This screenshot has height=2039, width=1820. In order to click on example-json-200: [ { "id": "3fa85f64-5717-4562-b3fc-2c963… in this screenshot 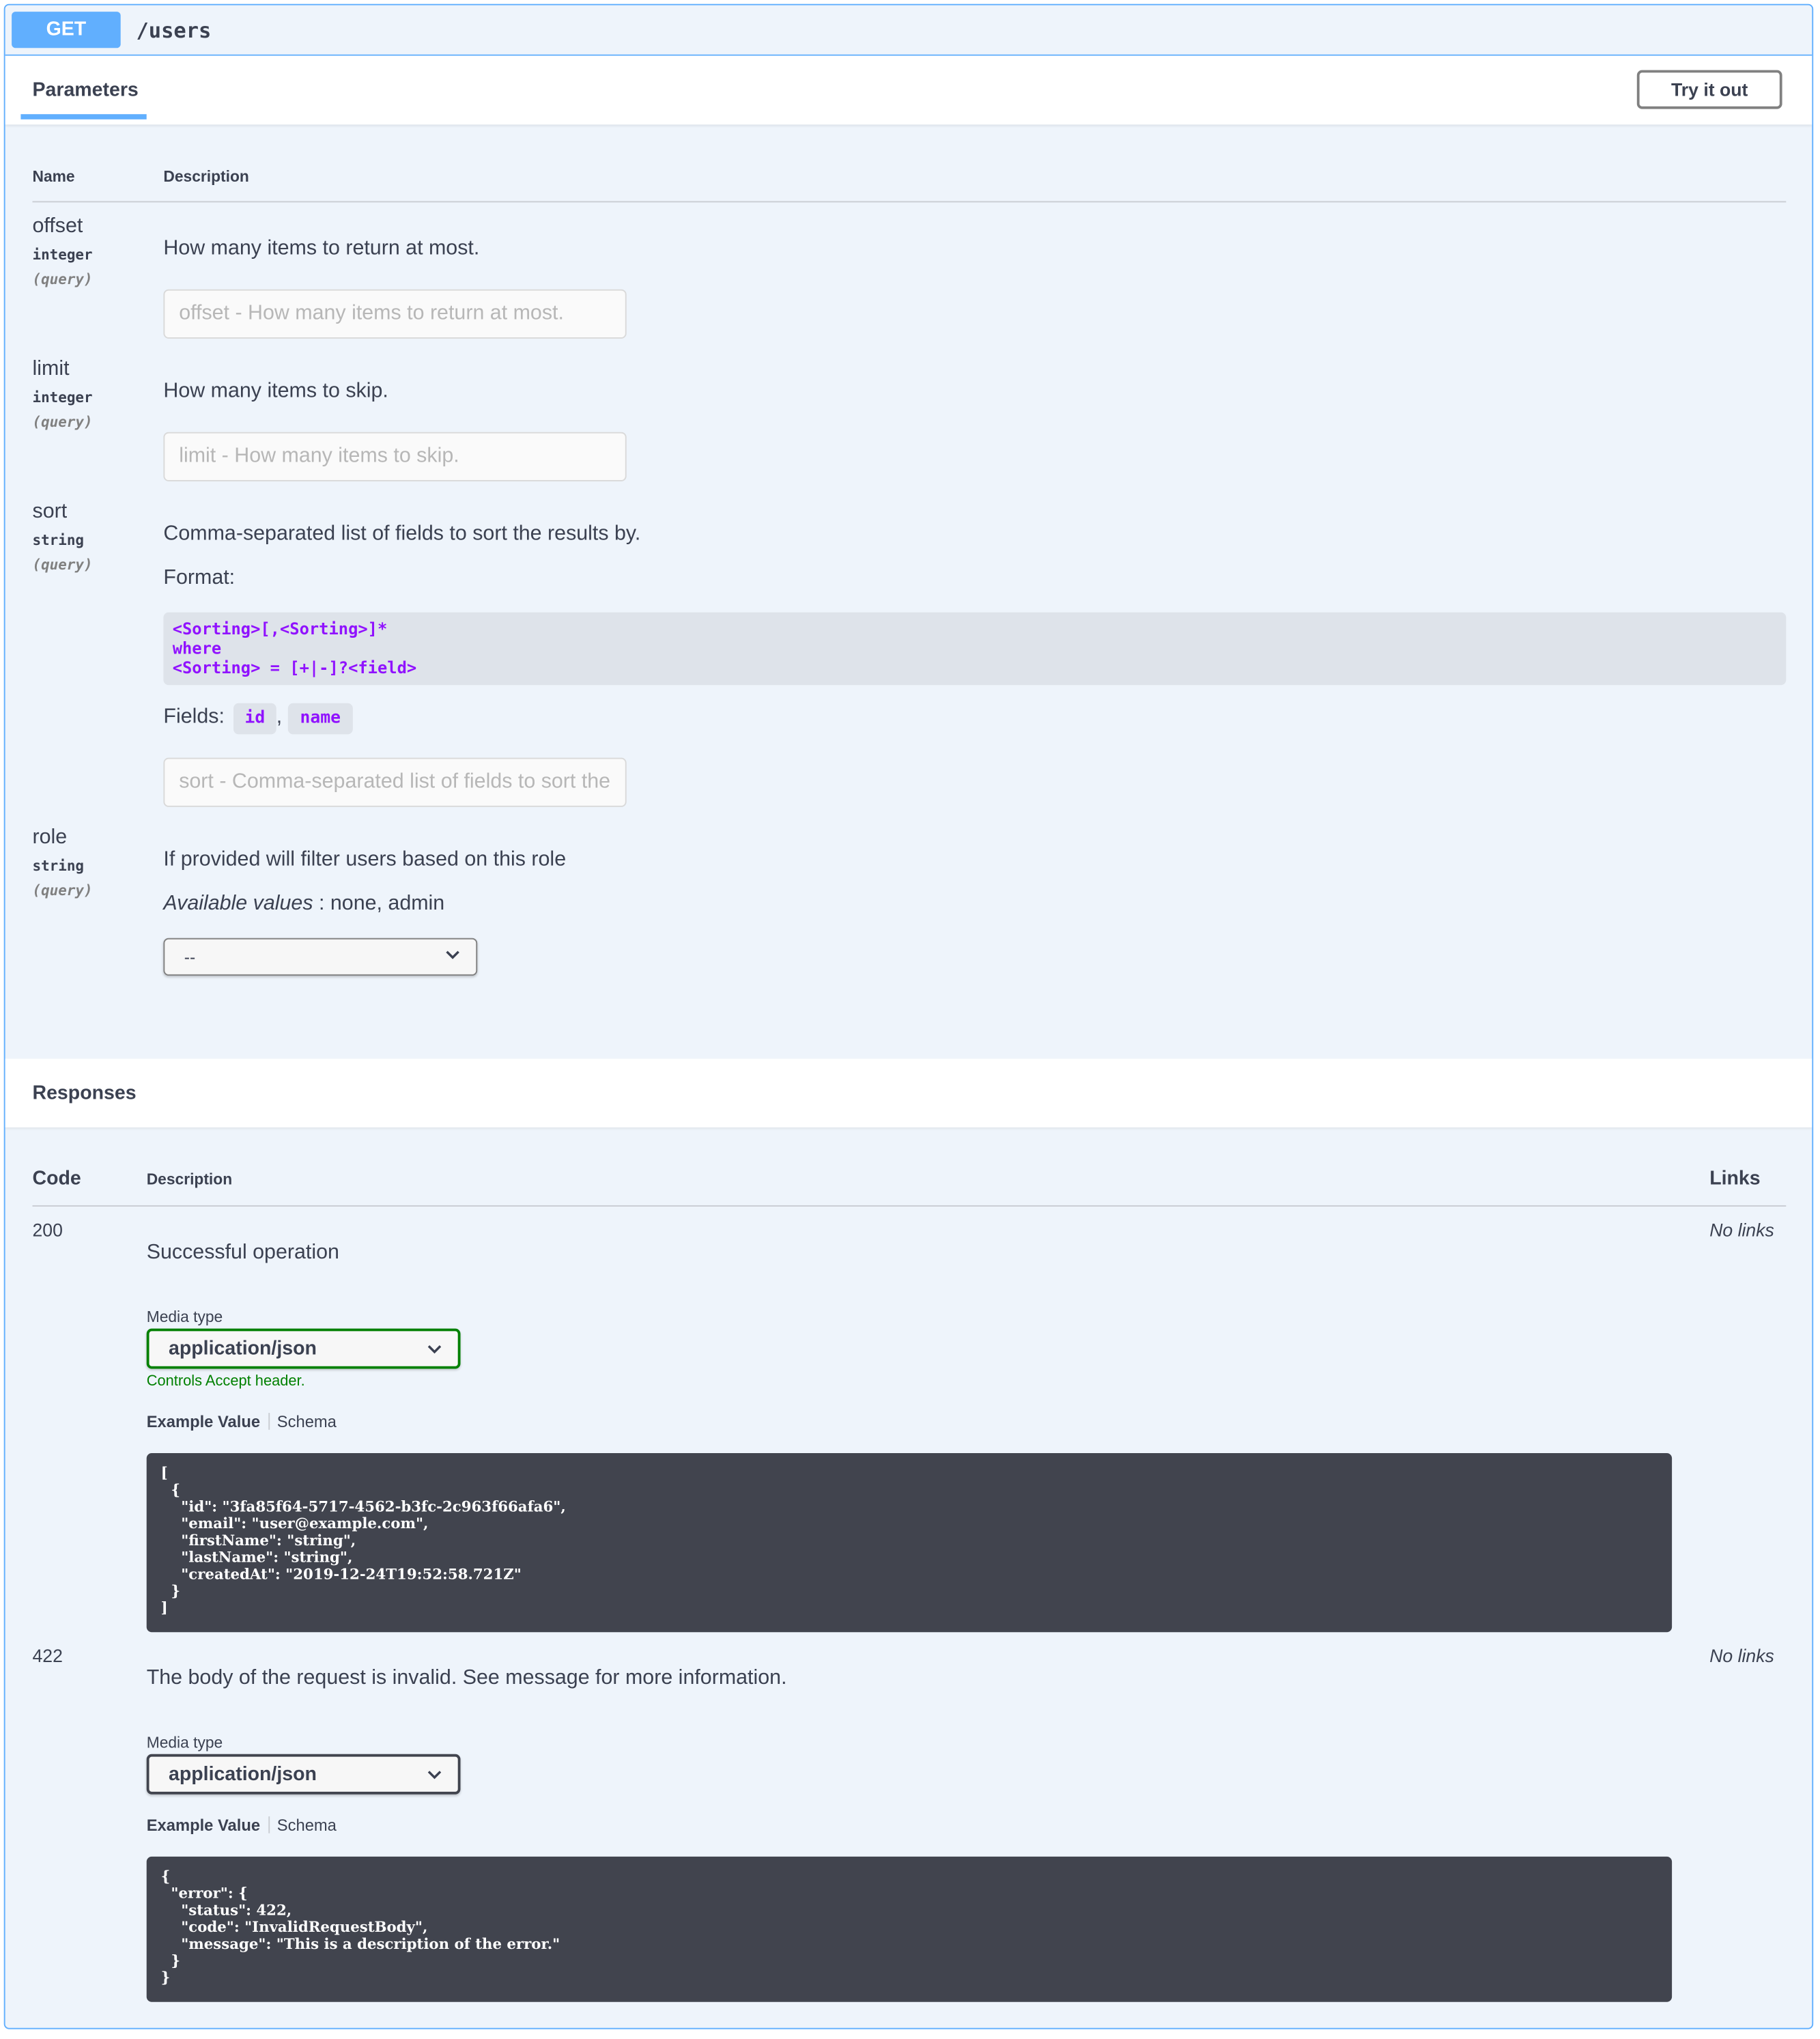, I will do `click(363, 1540)`.